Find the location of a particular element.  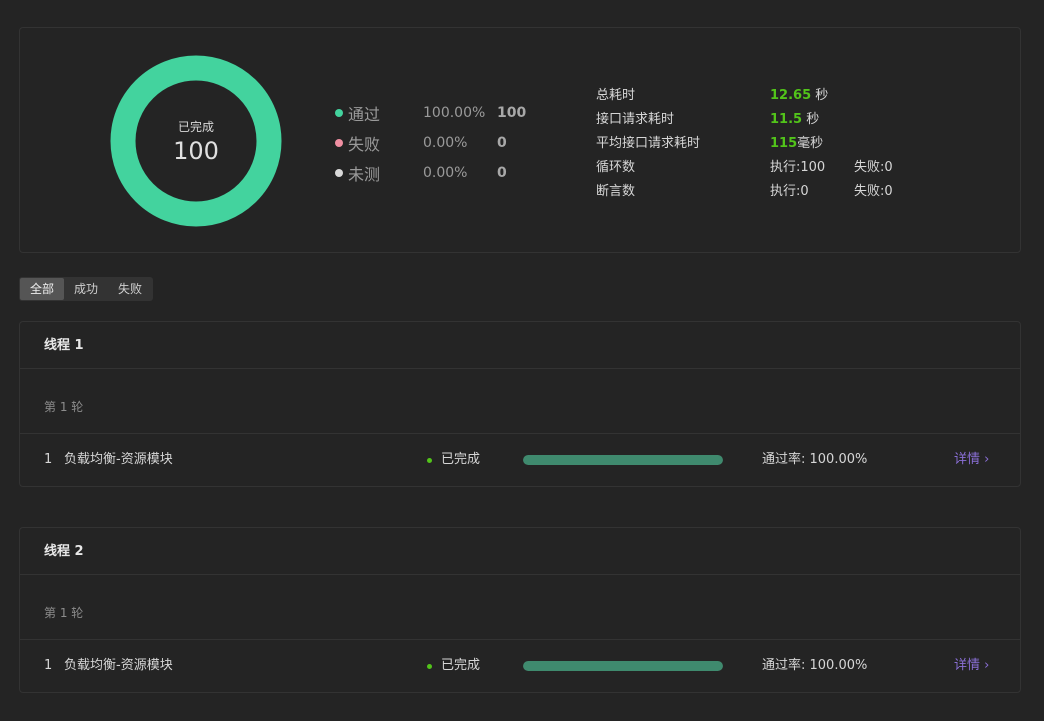

legend-pass-name: 通过 is located at coordinates (364, 114).